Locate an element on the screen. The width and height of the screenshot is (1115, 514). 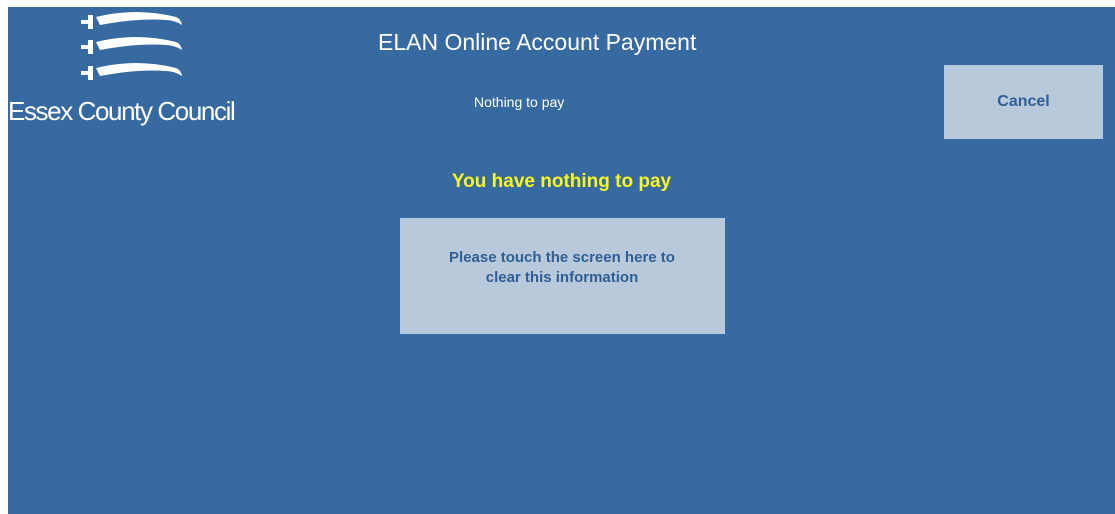
cancel-button: Cancel is located at coordinates (1023, 102).